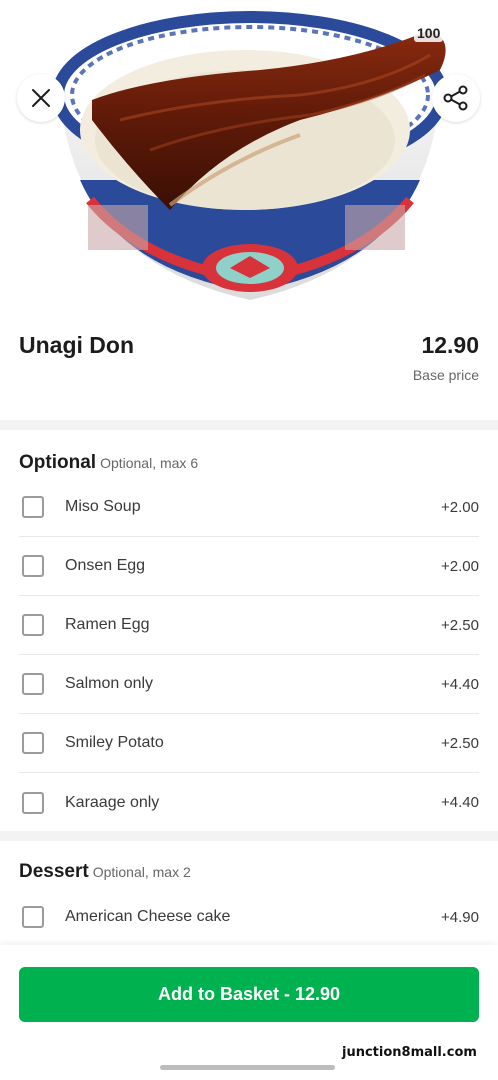 The width and height of the screenshot is (498, 1080). Describe the element at coordinates (109, 683) in the screenshot. I see `option-label: Salmon only` at that location.